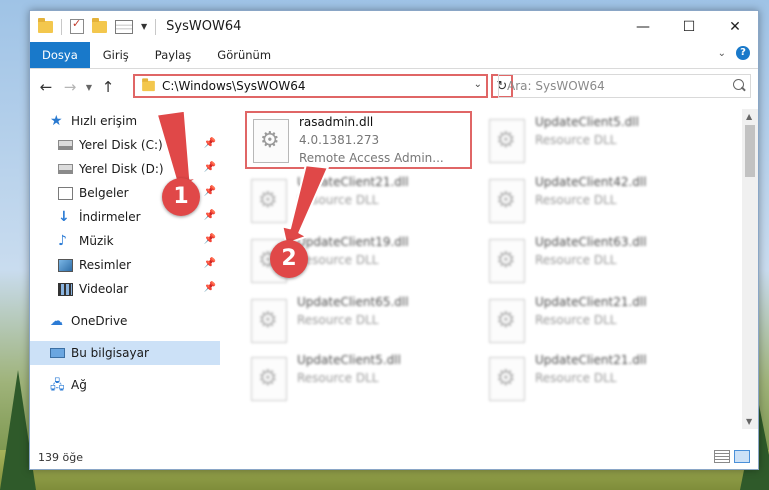 This screenshot has height=490, width=769. I want to click on cloud-icon: ☁, so click(56, 321).